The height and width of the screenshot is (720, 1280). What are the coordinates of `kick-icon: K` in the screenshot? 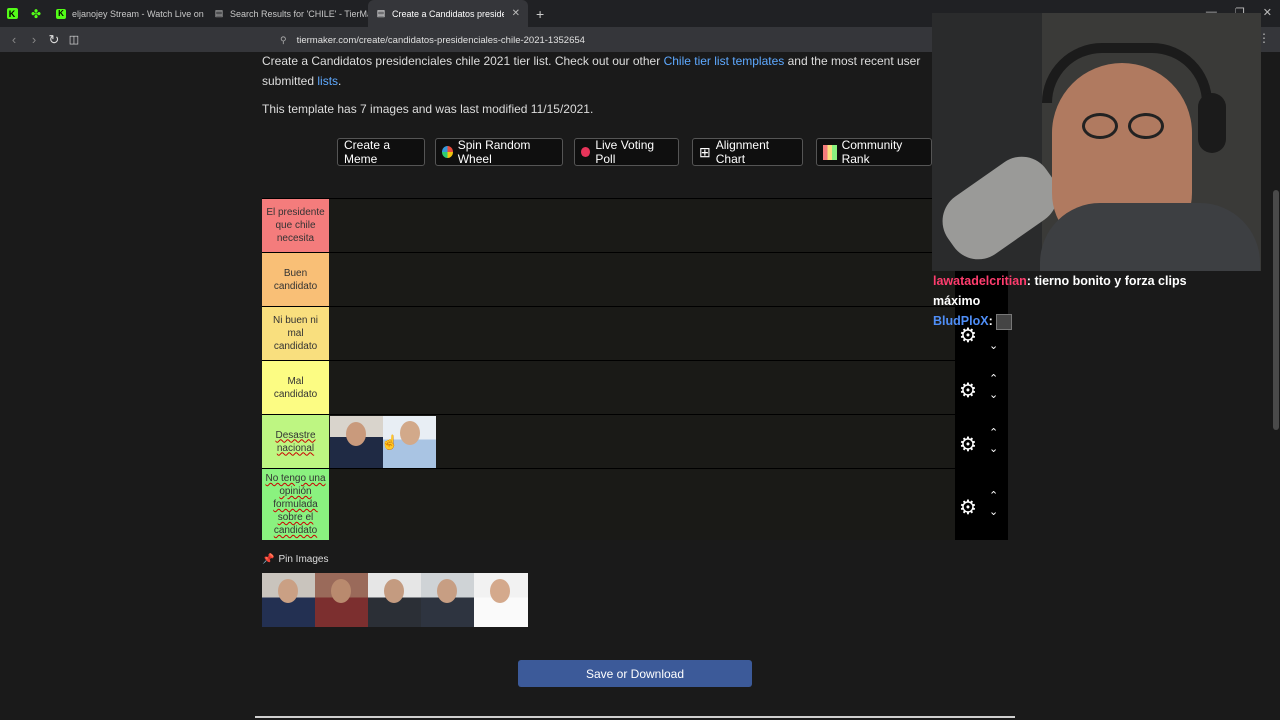 It's located at (61, 13).